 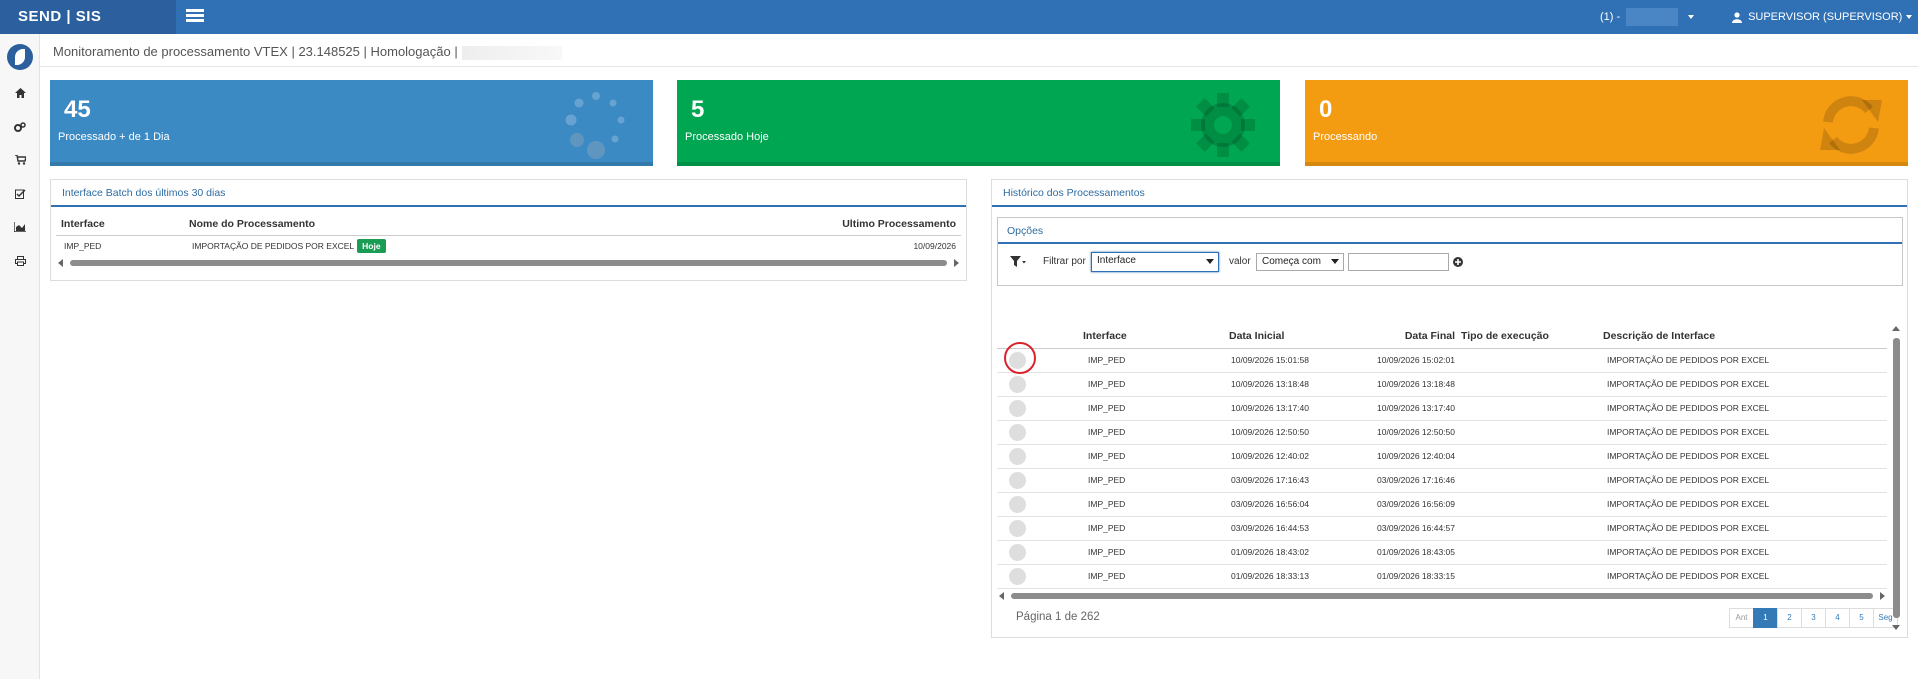 What do you see at coordinates (1745, 337) in the screenshot?
I see `column-header-interface-description: Descrição de Interface` at bounding box center [1745, 337].